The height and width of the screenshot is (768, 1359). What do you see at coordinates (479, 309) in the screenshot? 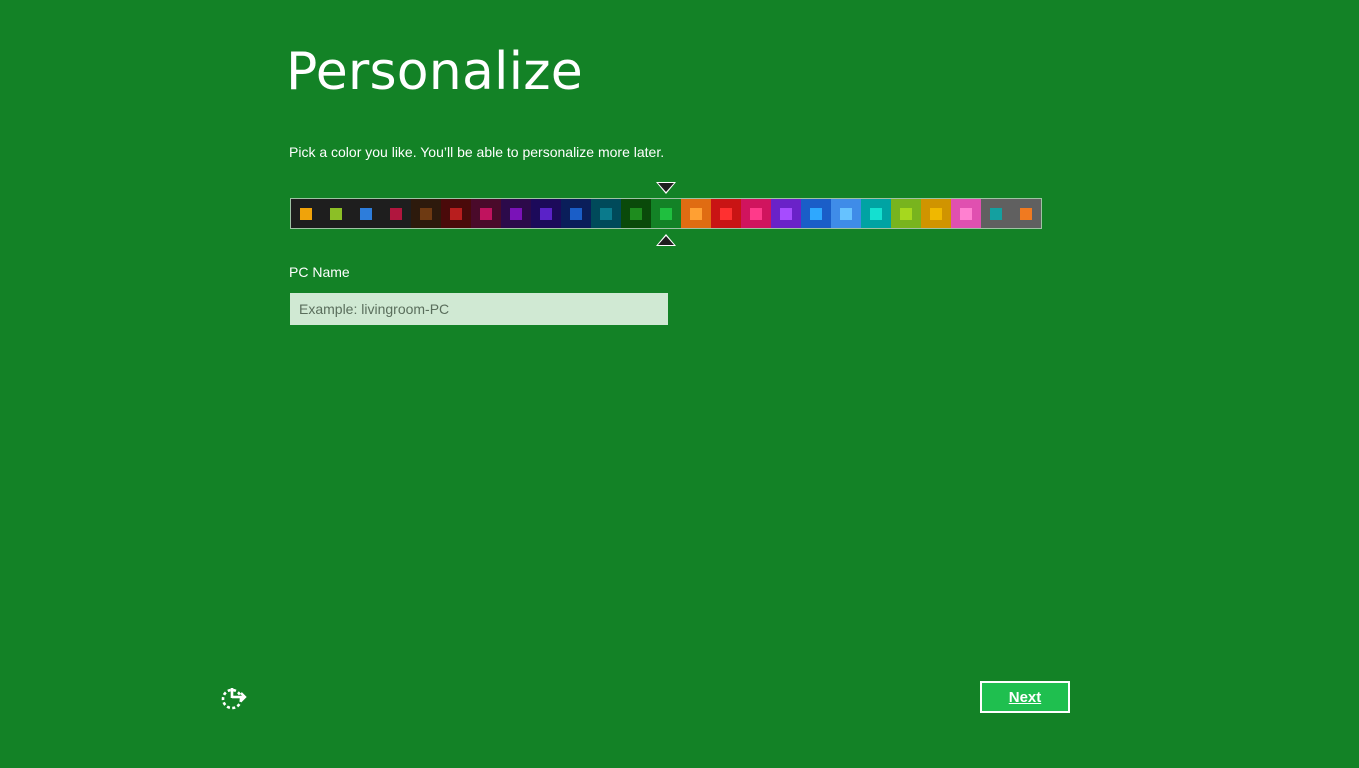
I see `pc-name-input` at bounding box center [479, 309].